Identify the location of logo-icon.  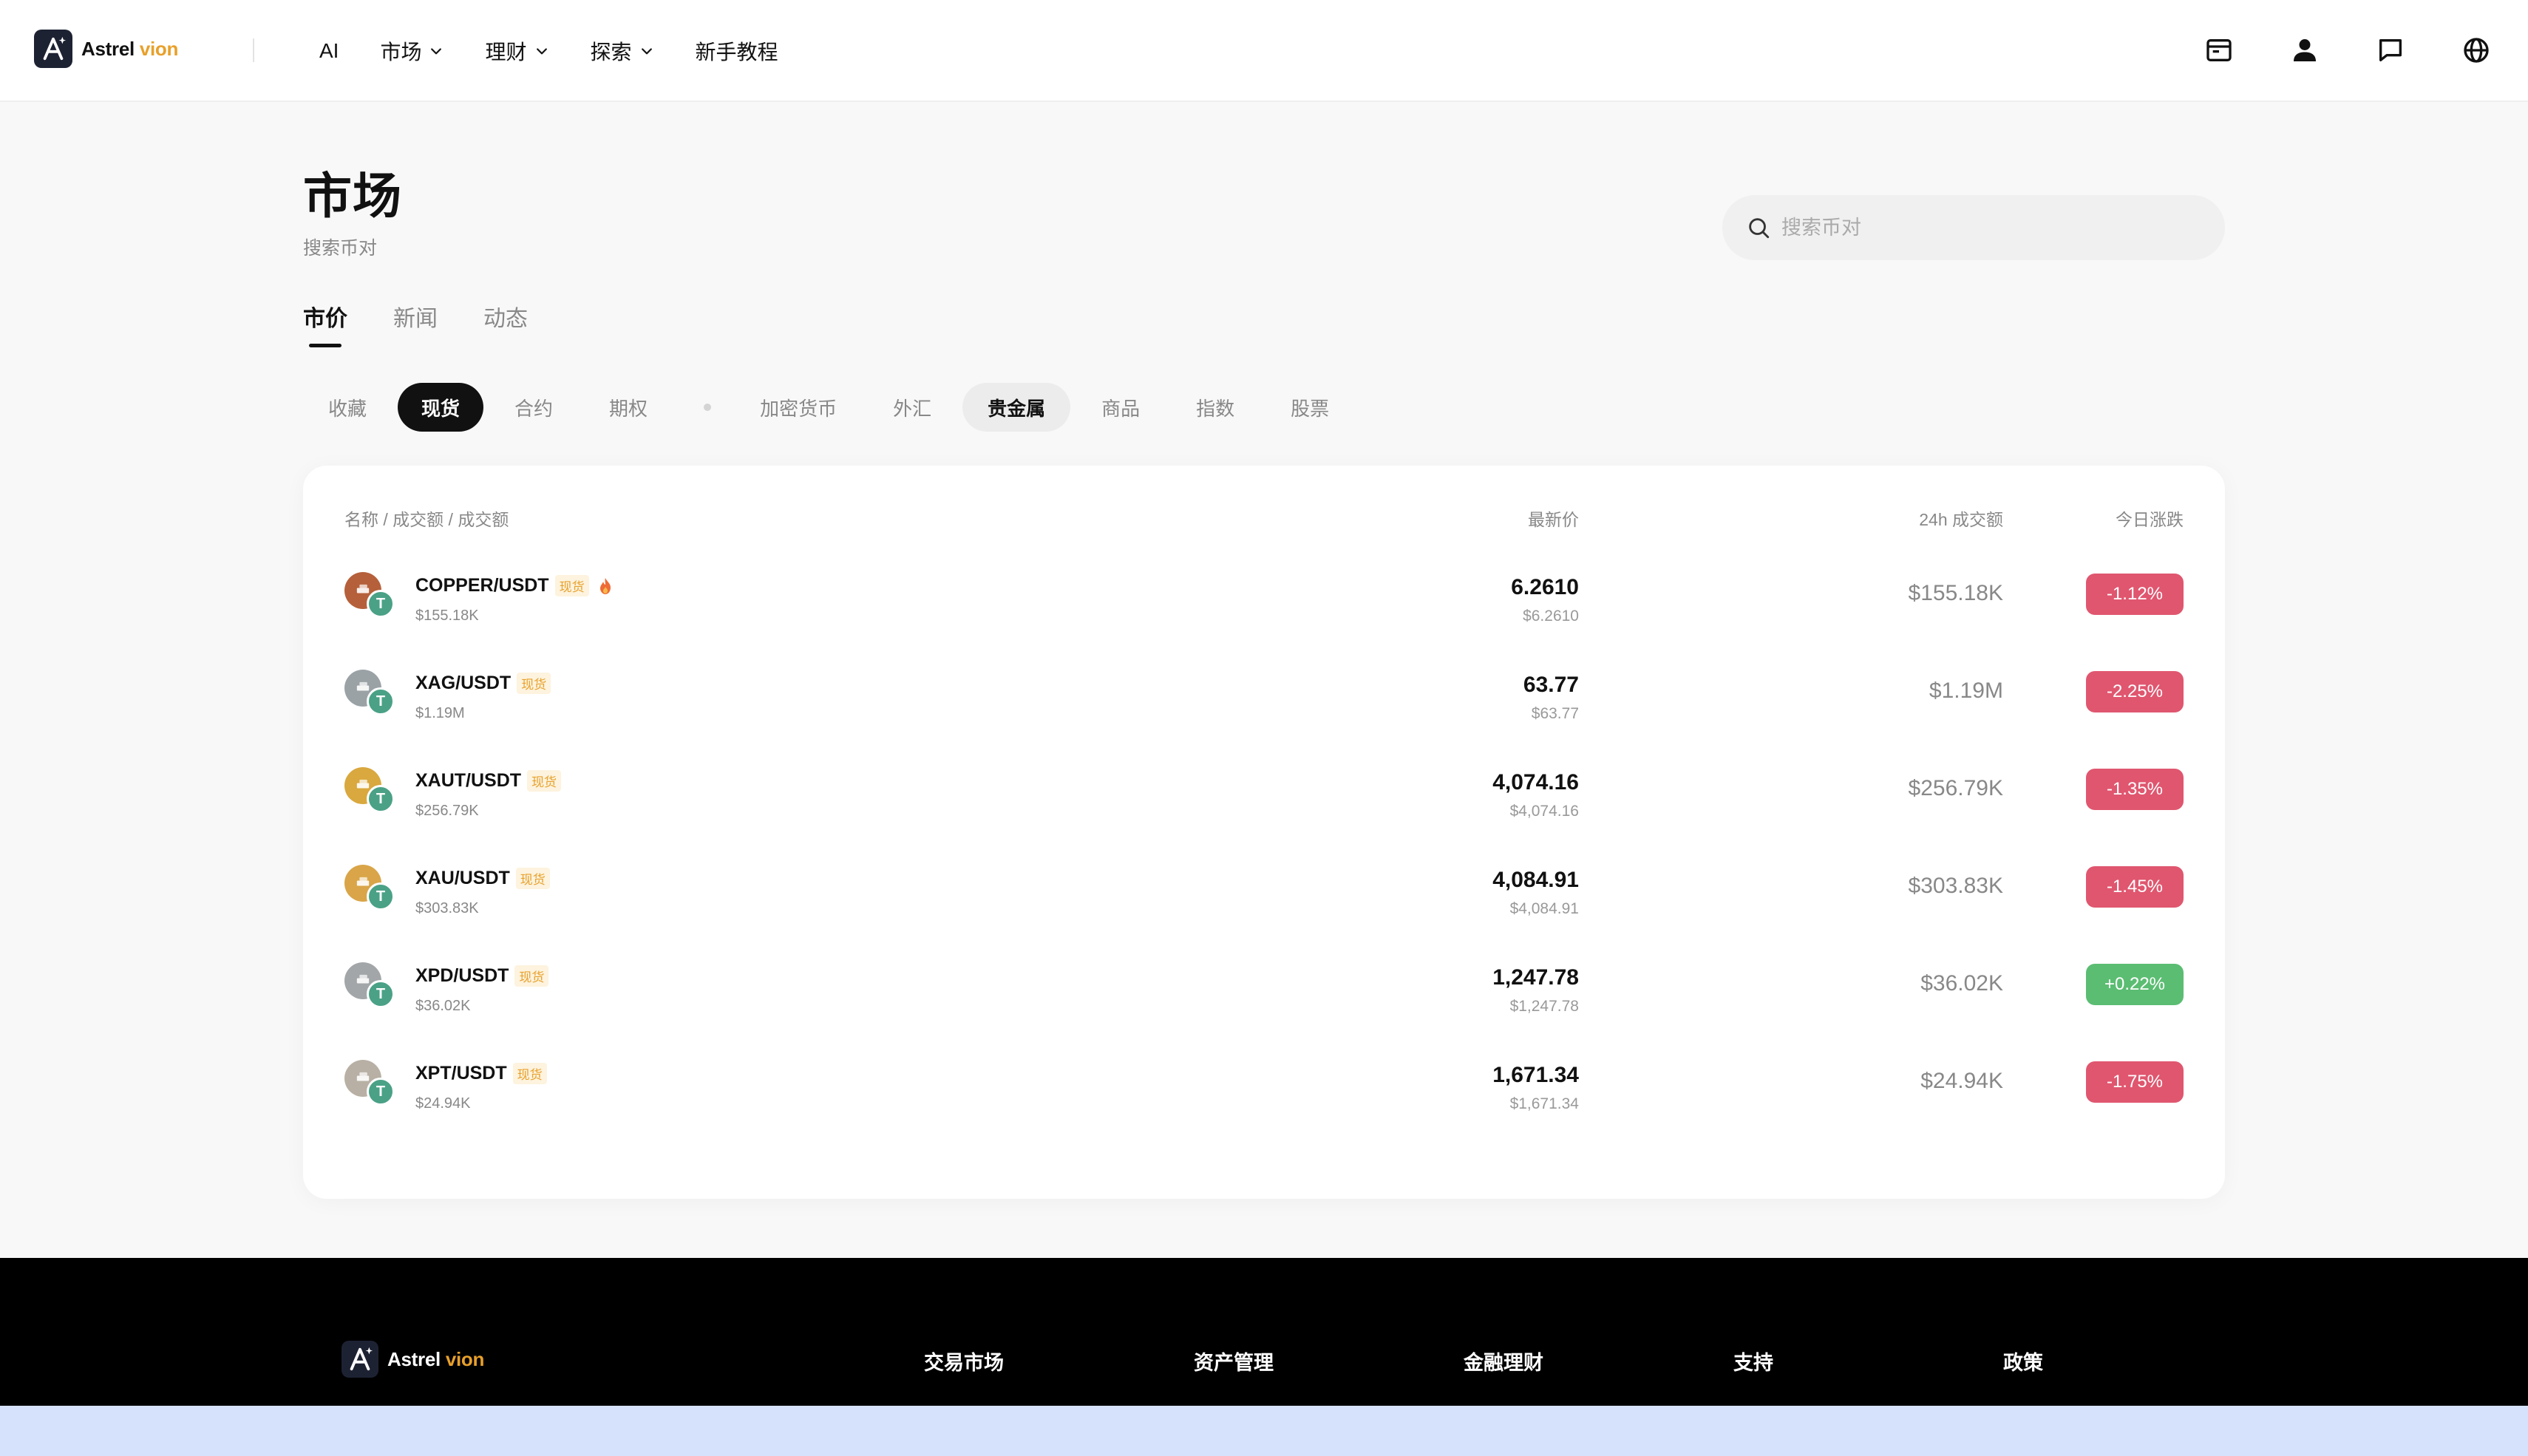
(360, 1359).